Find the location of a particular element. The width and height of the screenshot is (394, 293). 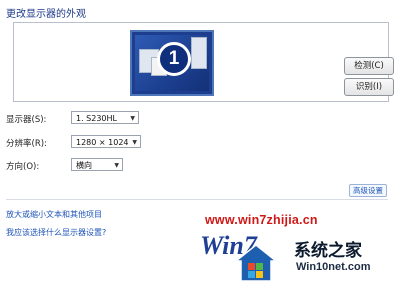

display-select: 1. S230HL ▼ is located at coordinates (105, 117).